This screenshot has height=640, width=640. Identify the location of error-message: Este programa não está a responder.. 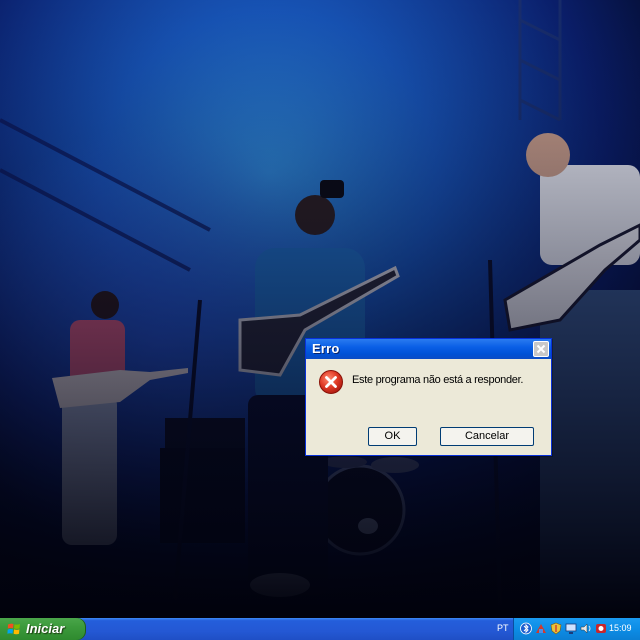
(438, 380).